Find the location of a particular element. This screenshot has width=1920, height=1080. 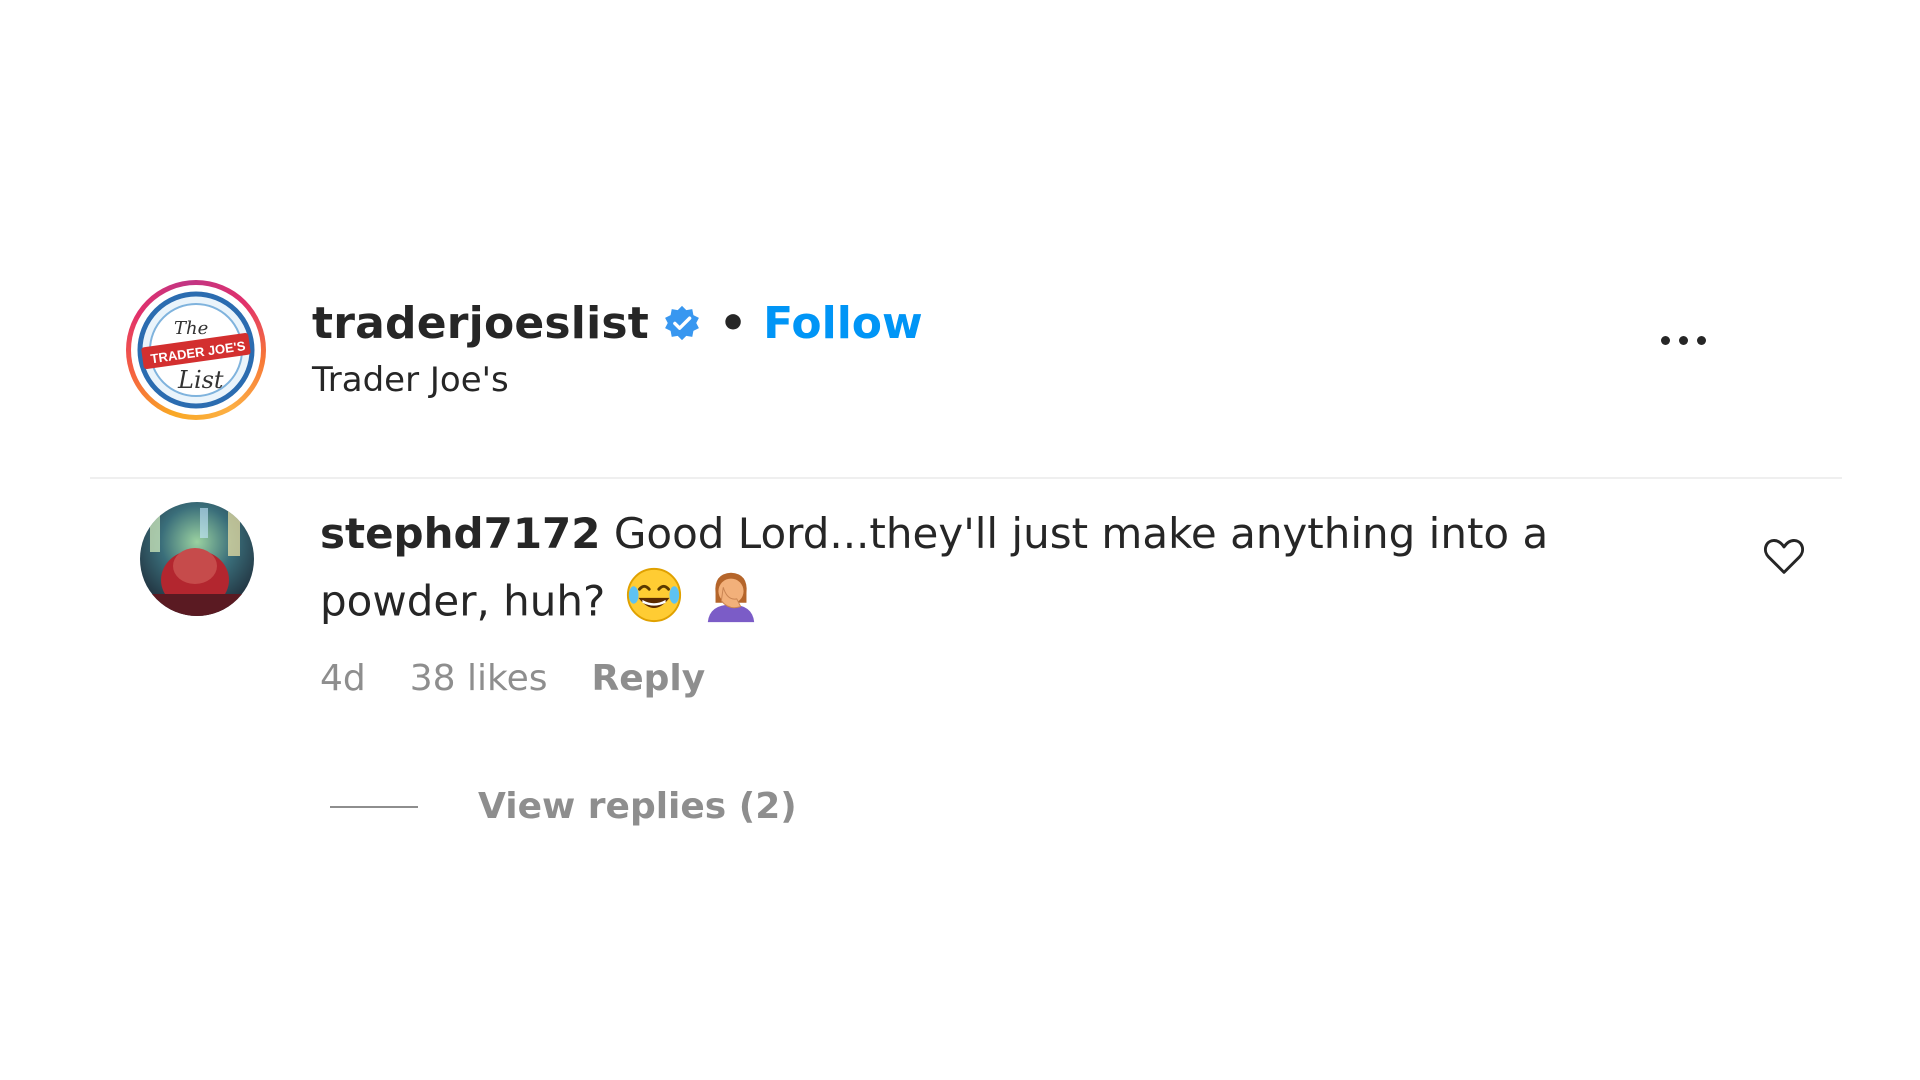

post-username: traderjoeslist is located at coordinates (480, 323).